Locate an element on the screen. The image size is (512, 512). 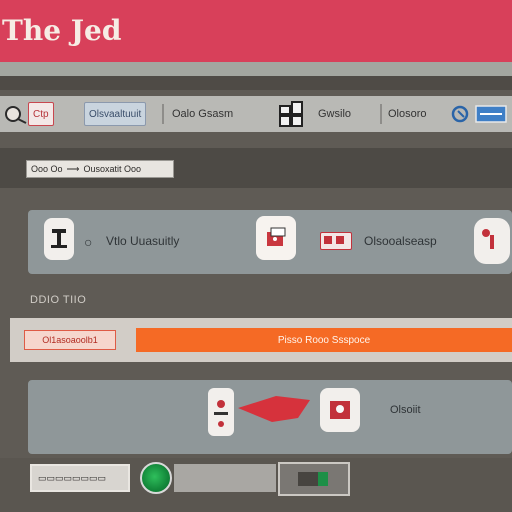
gift-icon is located at coordinates (488, 239).